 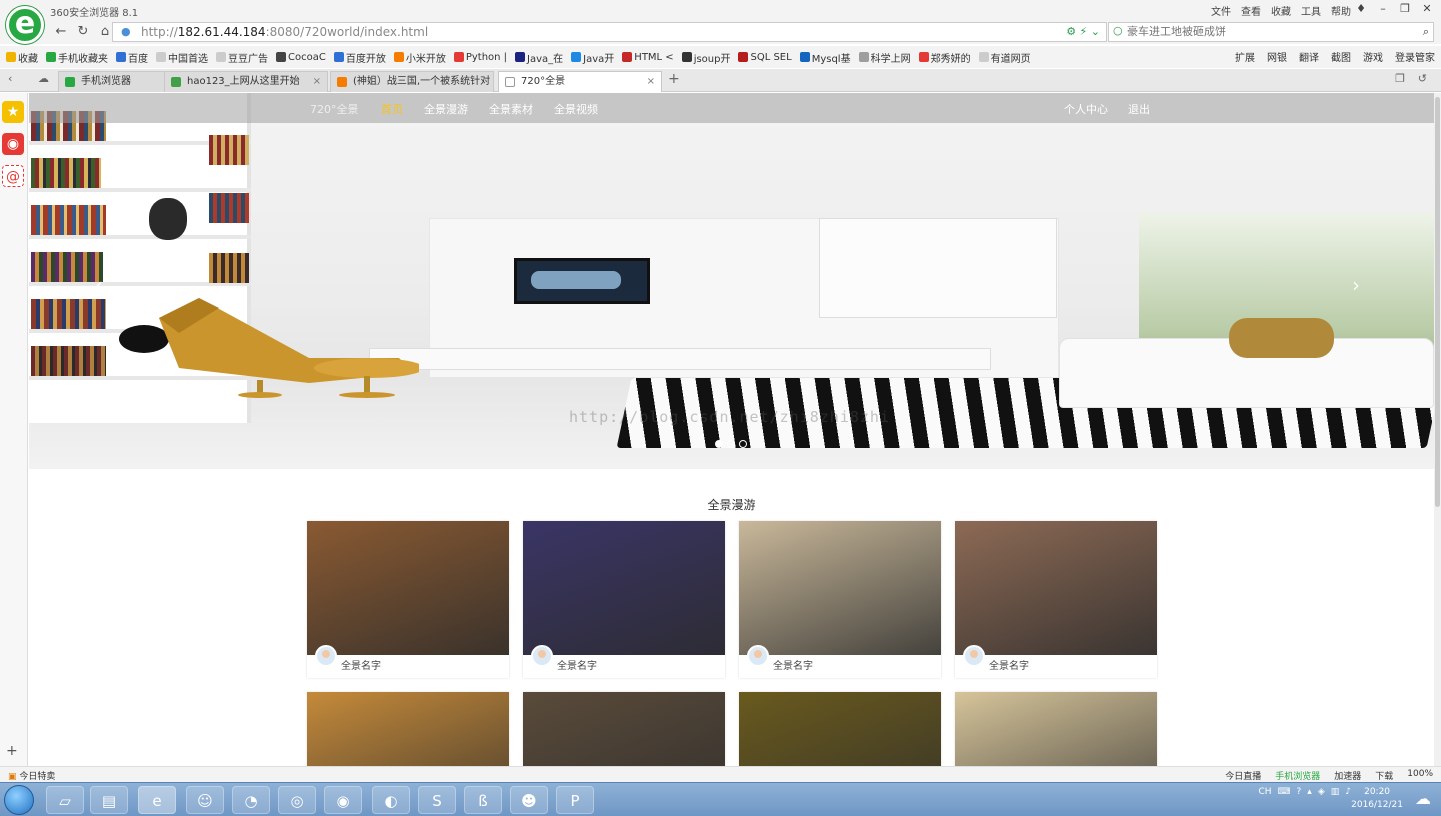 What do you see at coordinates (1297, 775) in the screenshot?
I see `mobile-browser-link: 手机浏览器` at bounding box center [1297, 775].